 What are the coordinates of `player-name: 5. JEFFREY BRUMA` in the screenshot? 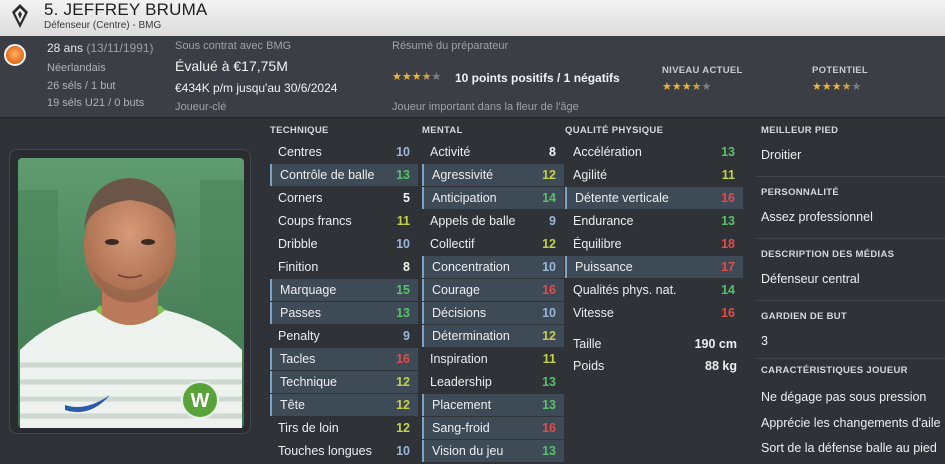 It's located at (126, 9).